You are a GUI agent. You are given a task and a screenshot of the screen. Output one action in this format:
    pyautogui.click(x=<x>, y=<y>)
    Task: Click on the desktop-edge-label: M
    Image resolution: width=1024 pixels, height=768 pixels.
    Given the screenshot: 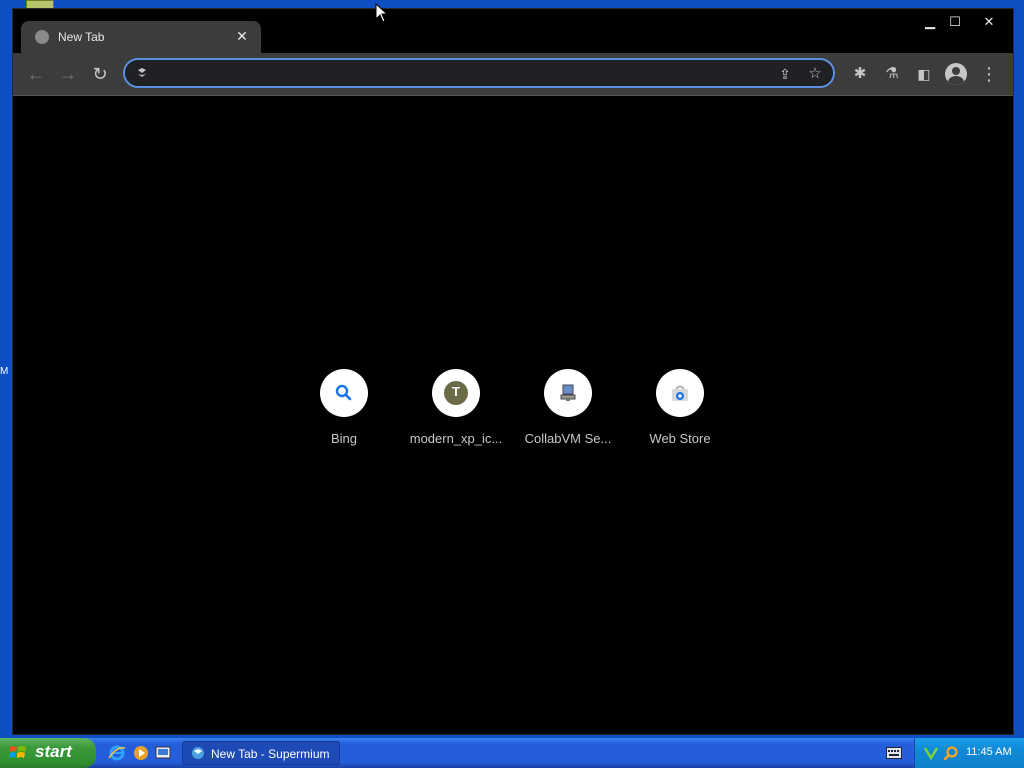 What is the action you would take?
    pyautogui.click(x=5, y=373)
    